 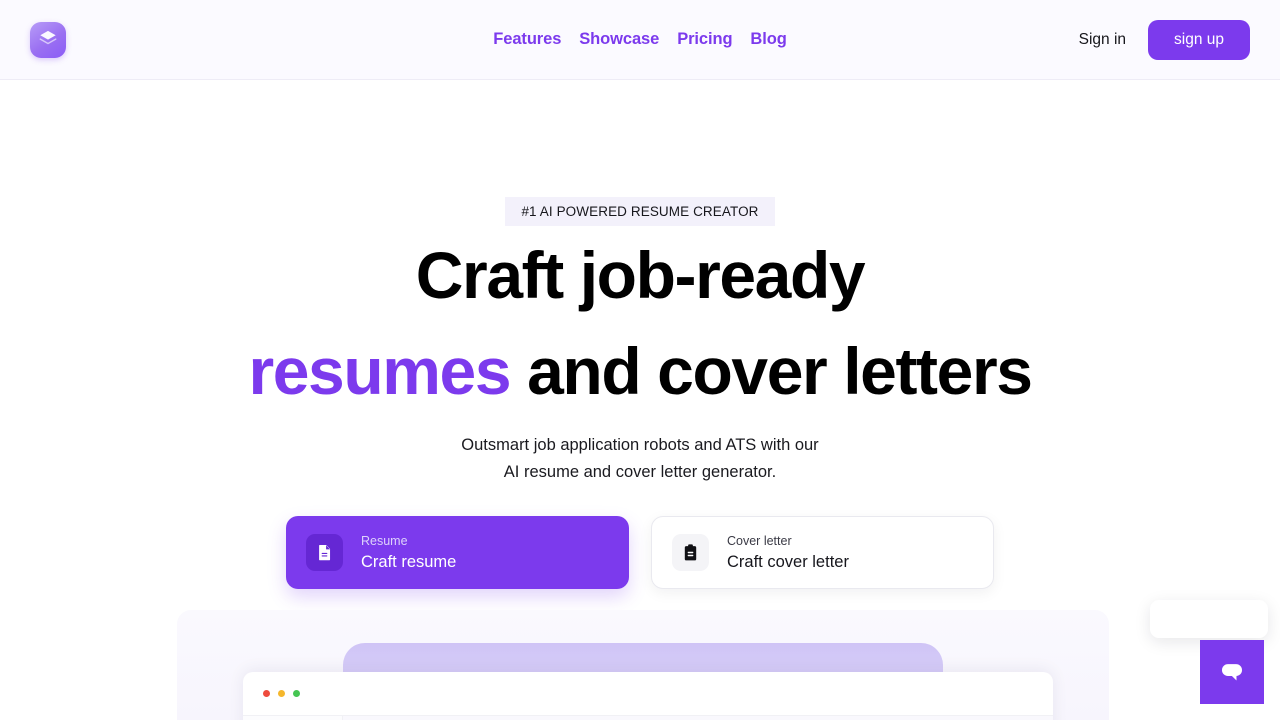 I want to click on hero-badge: #1 AI POWERED RESUME CREATOR, so click(x=640, y=211).